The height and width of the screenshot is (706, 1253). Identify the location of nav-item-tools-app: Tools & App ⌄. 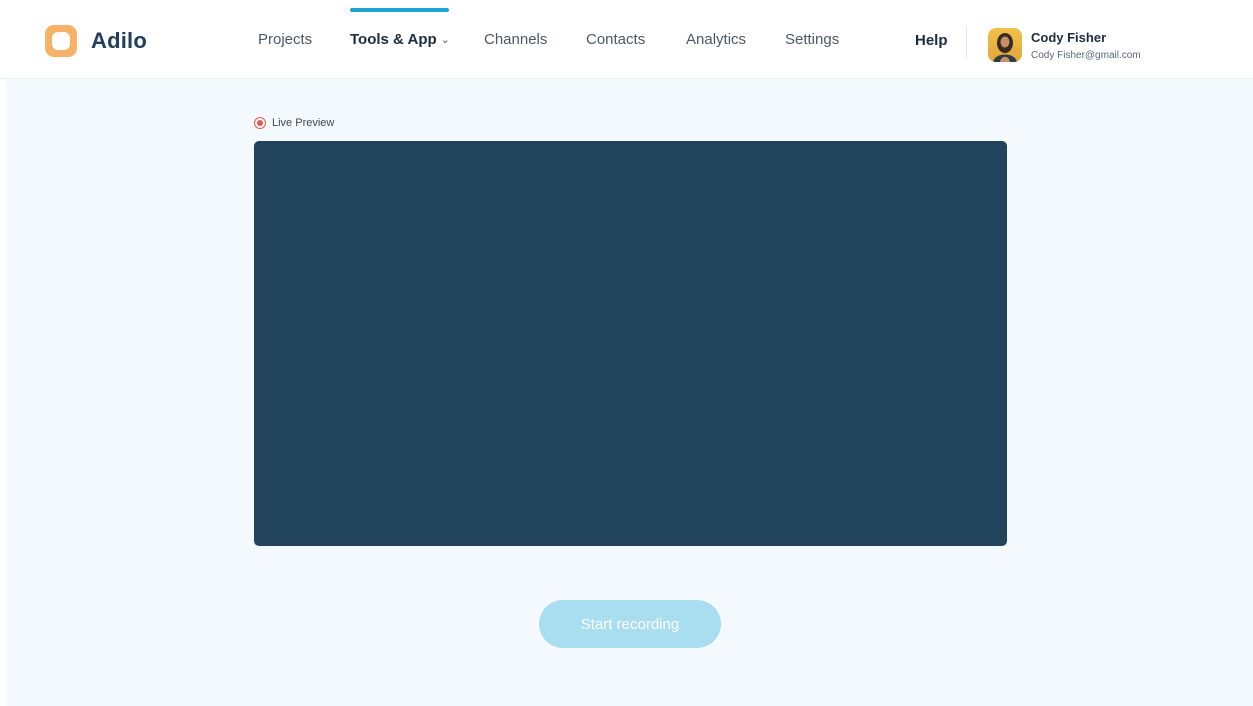
(400, 39).